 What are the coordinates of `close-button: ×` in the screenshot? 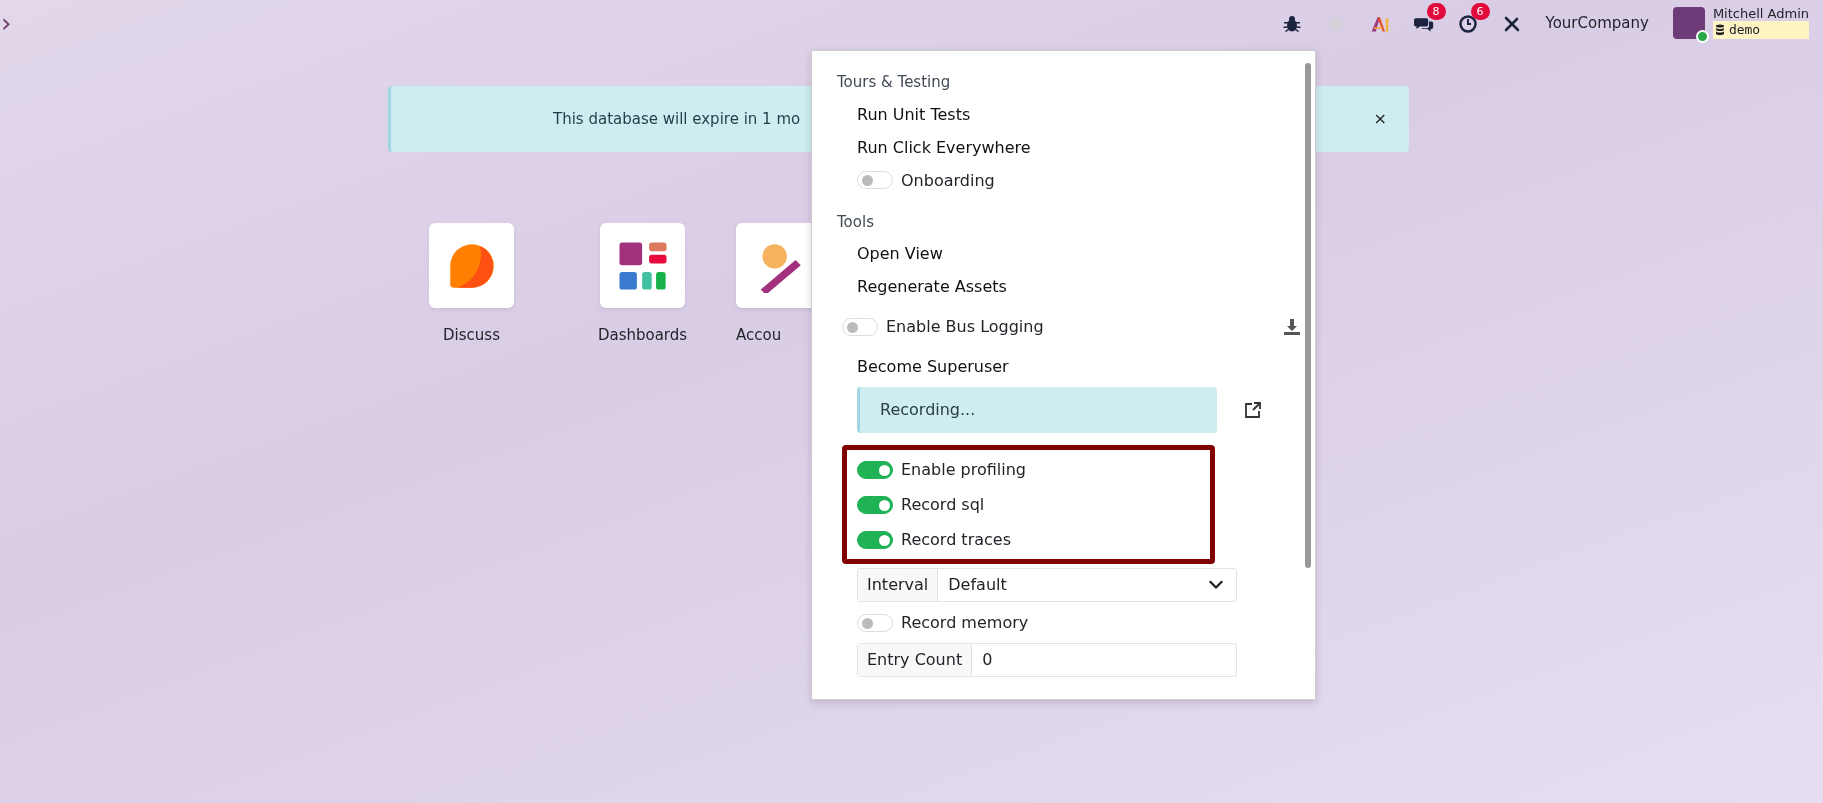 It's located at (1391, 119).